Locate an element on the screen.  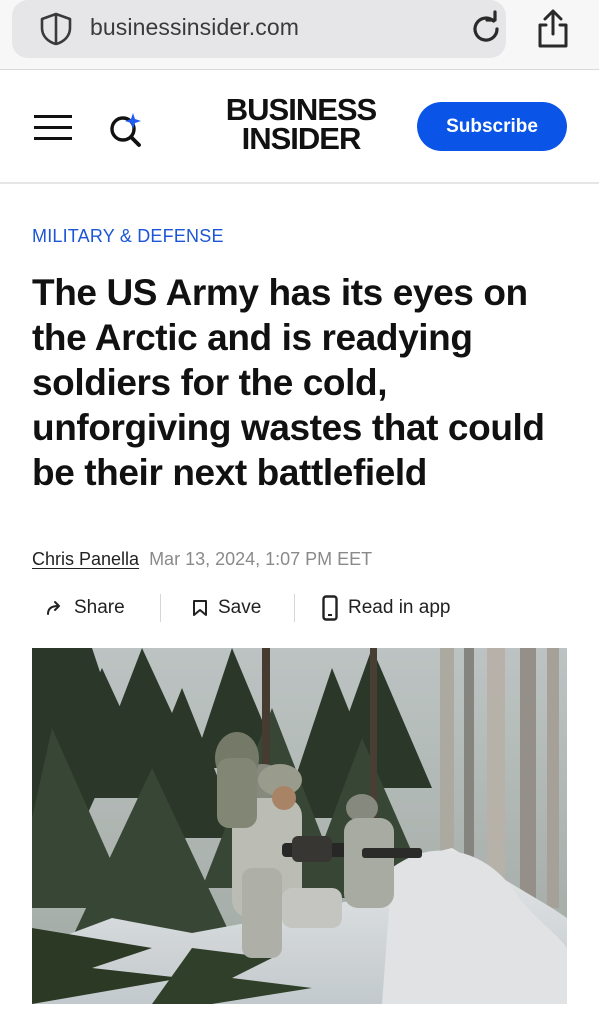
read-in-app-button: Read in app is located at coordinates (386, 608).